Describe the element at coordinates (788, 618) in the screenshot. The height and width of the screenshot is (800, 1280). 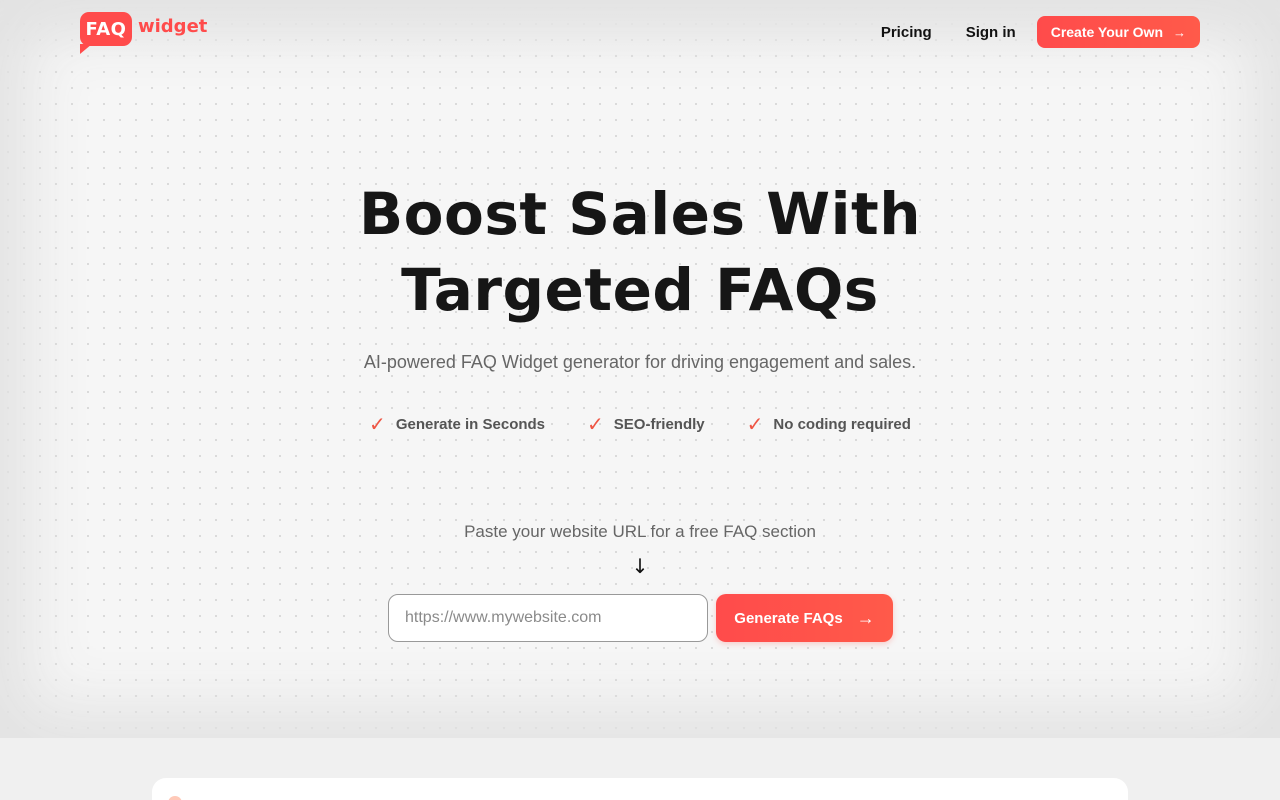
I see `generate-faqs-label: Generate FAQs` at that location.